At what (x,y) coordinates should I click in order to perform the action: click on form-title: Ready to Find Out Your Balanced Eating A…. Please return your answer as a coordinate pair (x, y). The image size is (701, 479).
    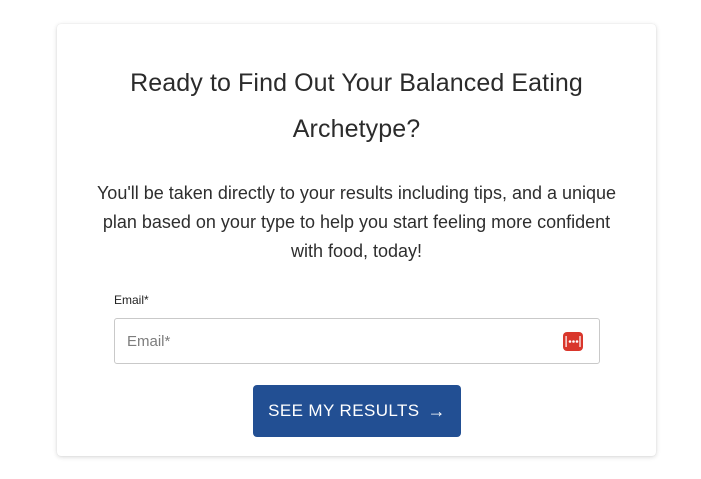
    Looking at the image, I should click on (356, 106).